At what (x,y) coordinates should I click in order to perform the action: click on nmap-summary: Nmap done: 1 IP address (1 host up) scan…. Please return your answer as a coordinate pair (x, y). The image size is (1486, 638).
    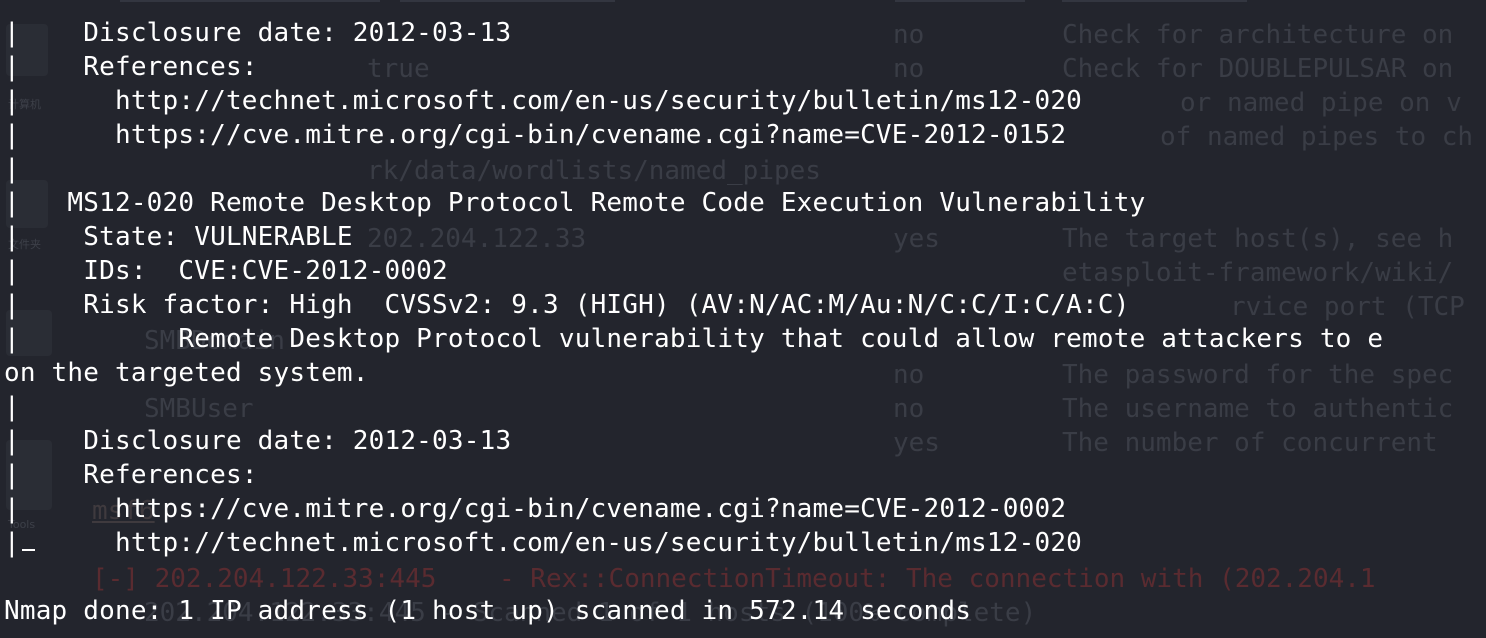
    Looking at the image, I should click on (488, 611).